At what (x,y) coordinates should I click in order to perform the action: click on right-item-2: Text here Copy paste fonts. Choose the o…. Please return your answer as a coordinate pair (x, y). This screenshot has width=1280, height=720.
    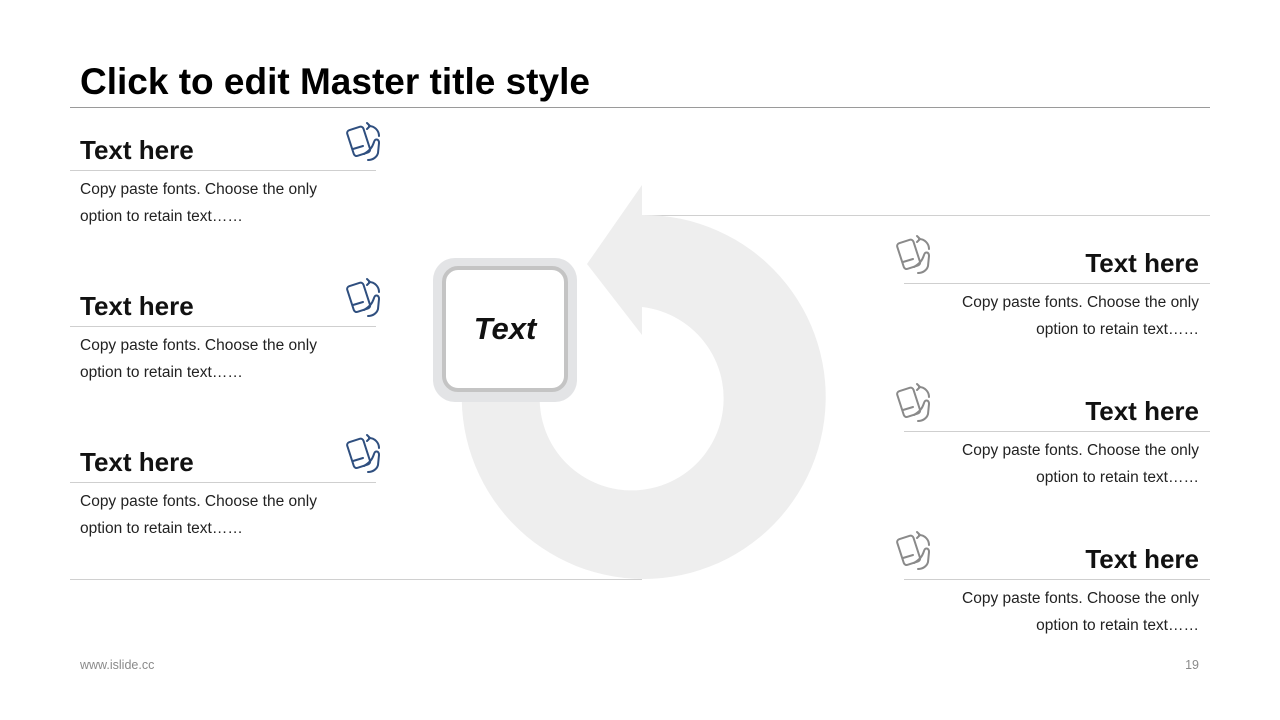
    Looking at the image, I should click on (1053, 444).